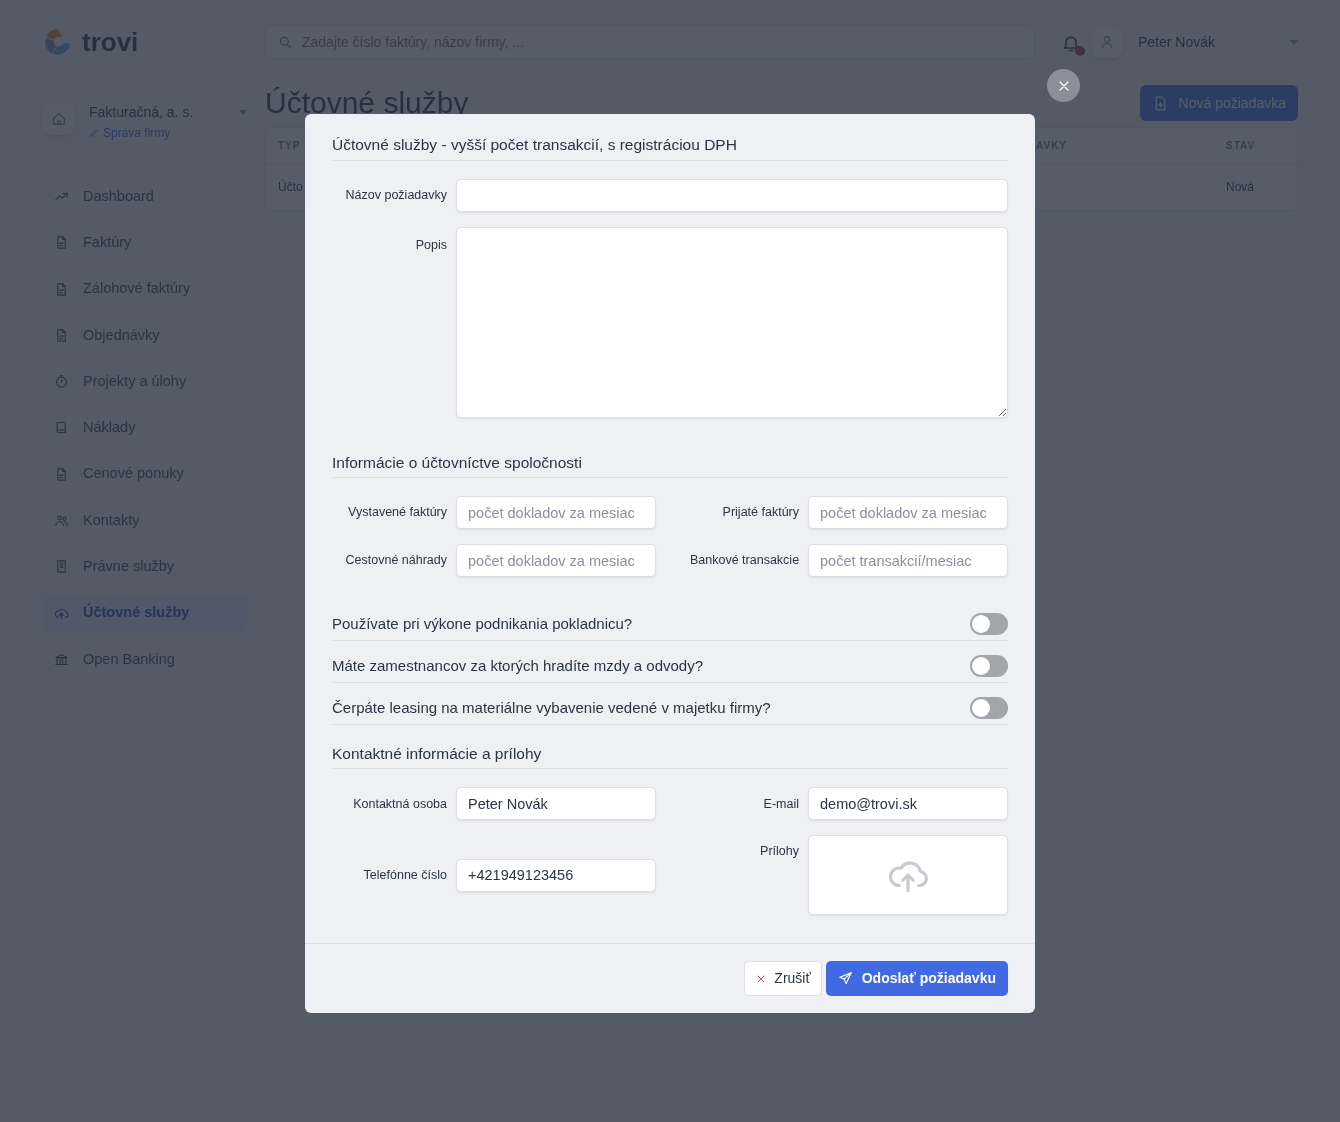 This screenshot has width=1340, height=1122. Describe the element at coordinates (779, 852) in the screenshot. I see `field-label: Prílohy` at that location.